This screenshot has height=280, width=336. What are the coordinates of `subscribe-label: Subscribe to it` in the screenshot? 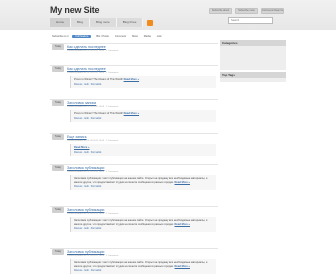 It's located at (60, 36).